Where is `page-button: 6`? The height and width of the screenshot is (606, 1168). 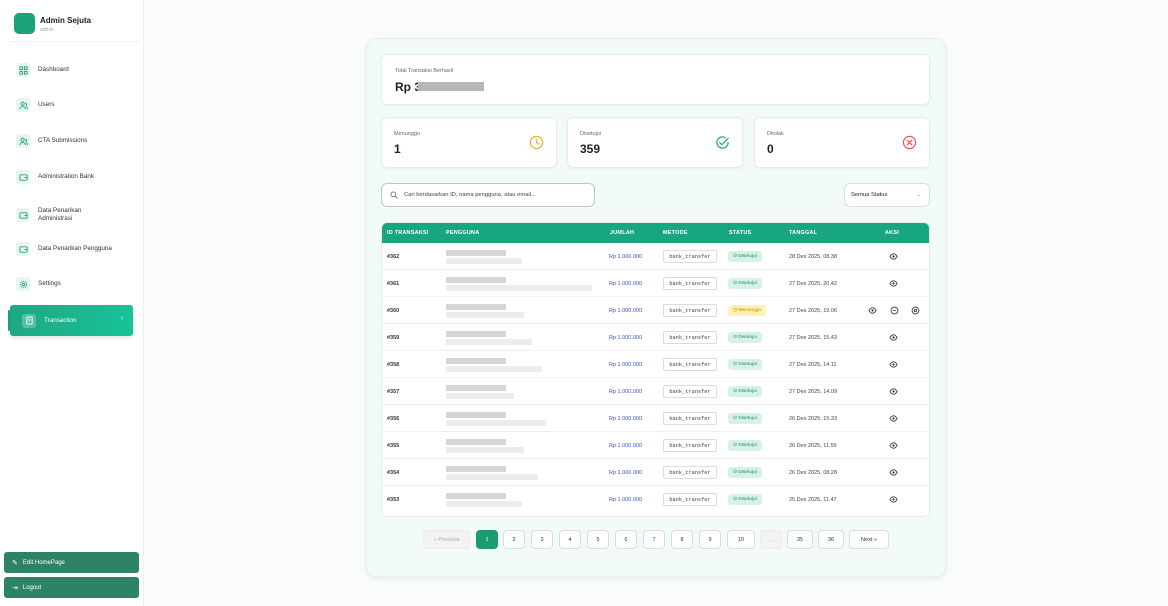 page-button: 6 is located at coordinates (626, 539).